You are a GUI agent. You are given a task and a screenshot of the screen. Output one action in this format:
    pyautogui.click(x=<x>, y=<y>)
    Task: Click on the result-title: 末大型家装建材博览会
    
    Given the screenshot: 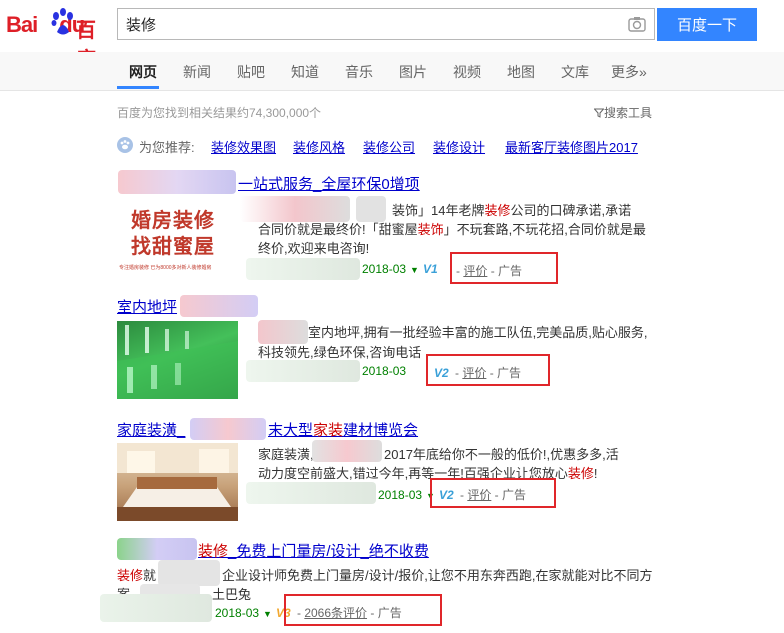 What is the action you would take?
    pyautogui.click(x=343, y=429)
    